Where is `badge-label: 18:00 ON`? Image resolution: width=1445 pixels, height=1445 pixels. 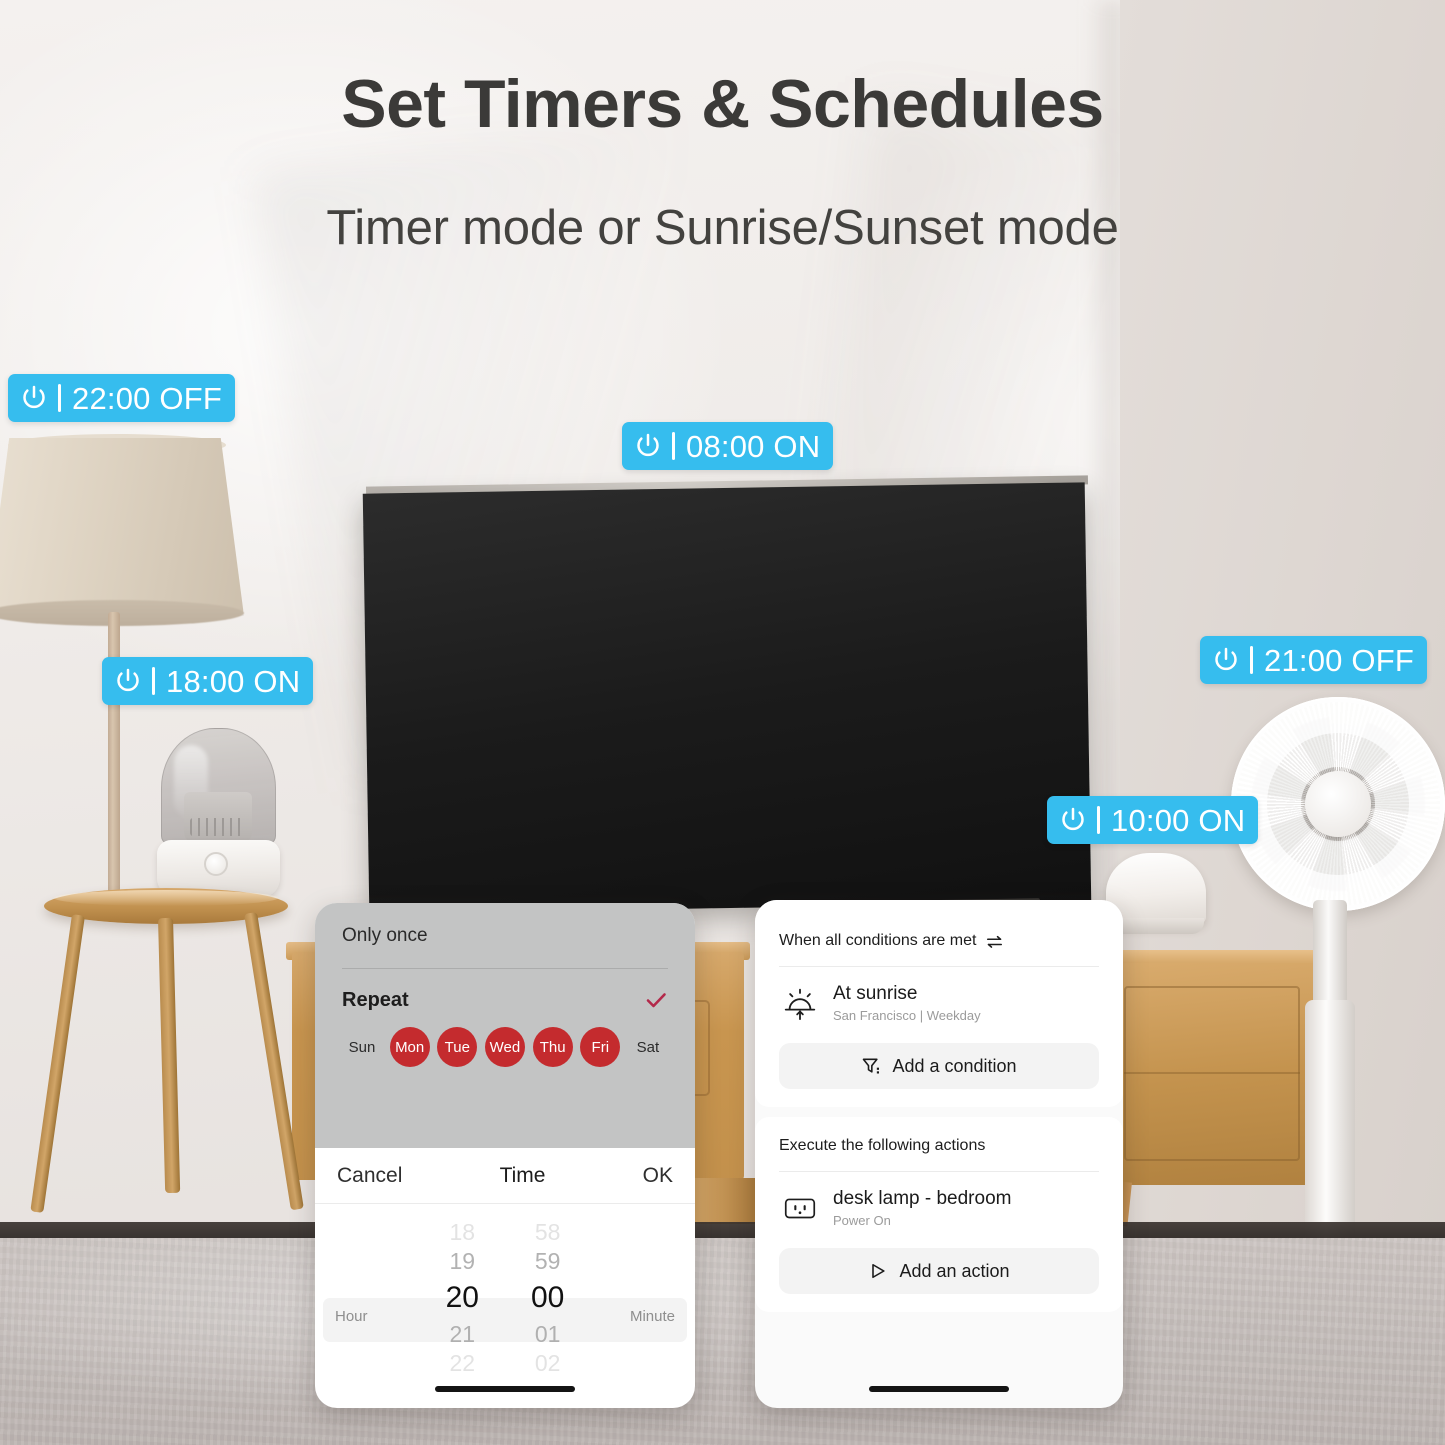 badge-label: 18:00 ON is located at coordinates (233, 681).